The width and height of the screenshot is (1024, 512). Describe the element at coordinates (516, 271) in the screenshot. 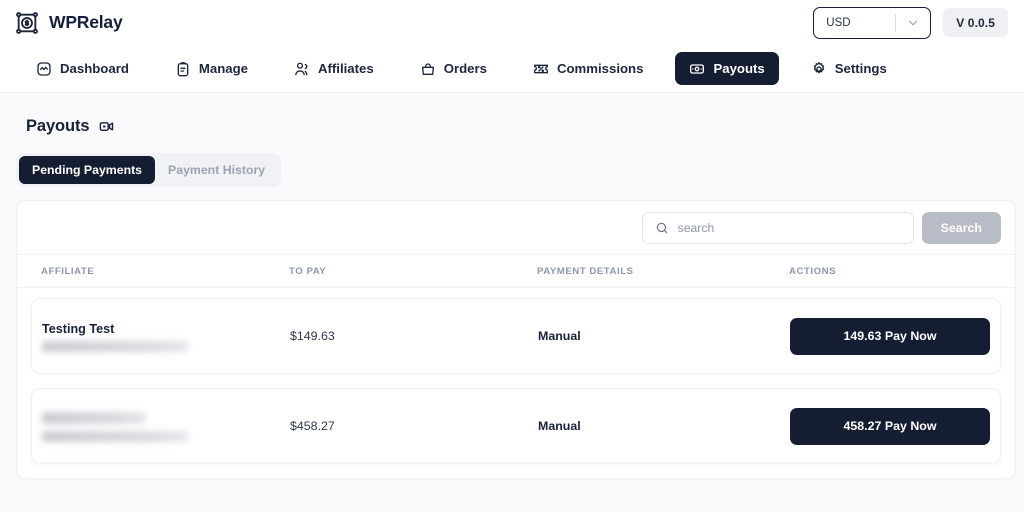

I see `table-header-row: AFFILIATE TO PAY PAYMENT DETAILS ACTIONS` at that location.